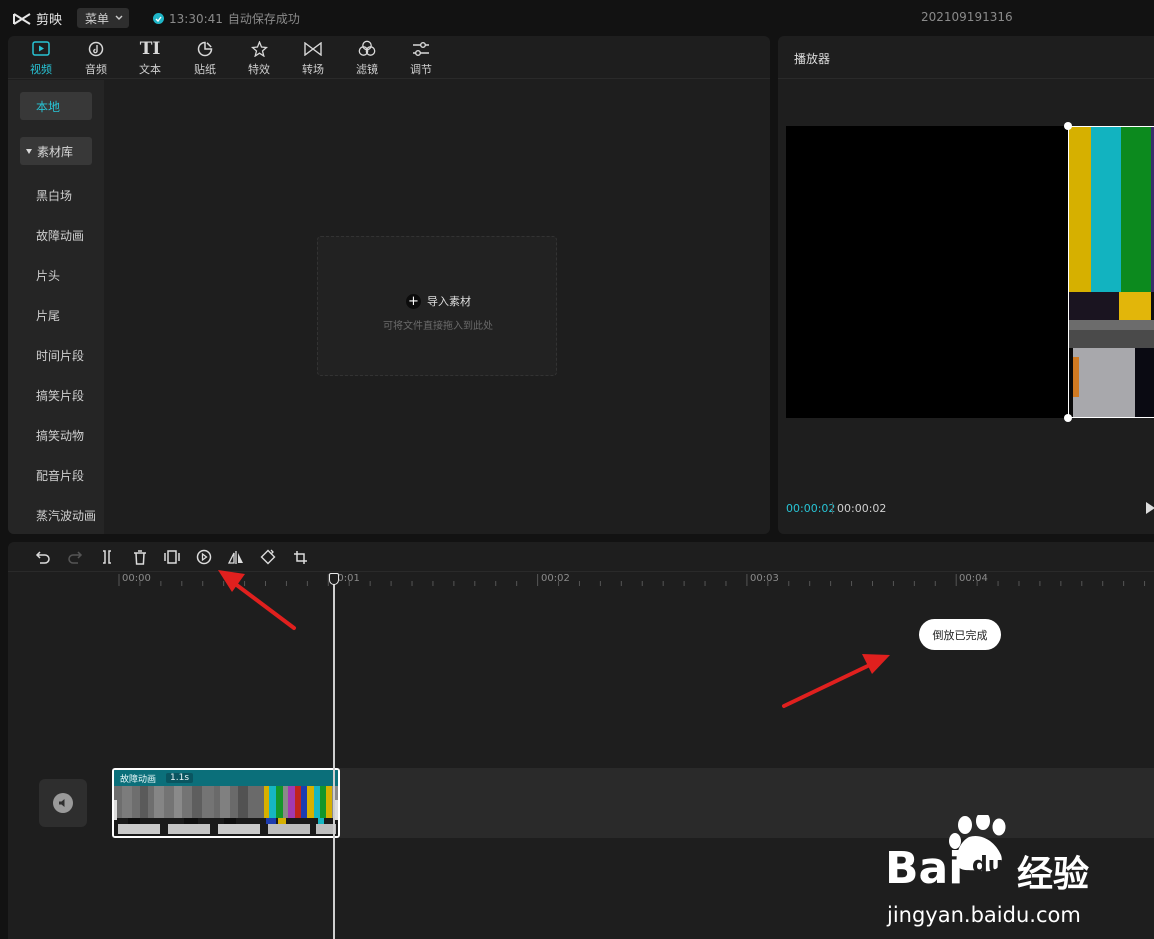 This screenshot has width=1154, height=939. What do you see at coordinates (988, 865) in the screenshot?
I see `watermark-brand-suffix: du` at bounding box center [988, 865].